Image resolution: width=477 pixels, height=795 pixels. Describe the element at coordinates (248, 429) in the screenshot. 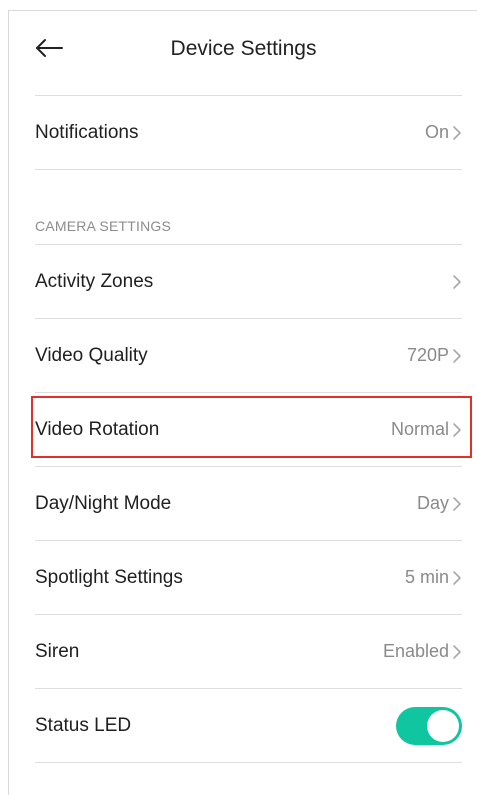

I see `video-rotation-row: Video Rotation Normal` at that location.